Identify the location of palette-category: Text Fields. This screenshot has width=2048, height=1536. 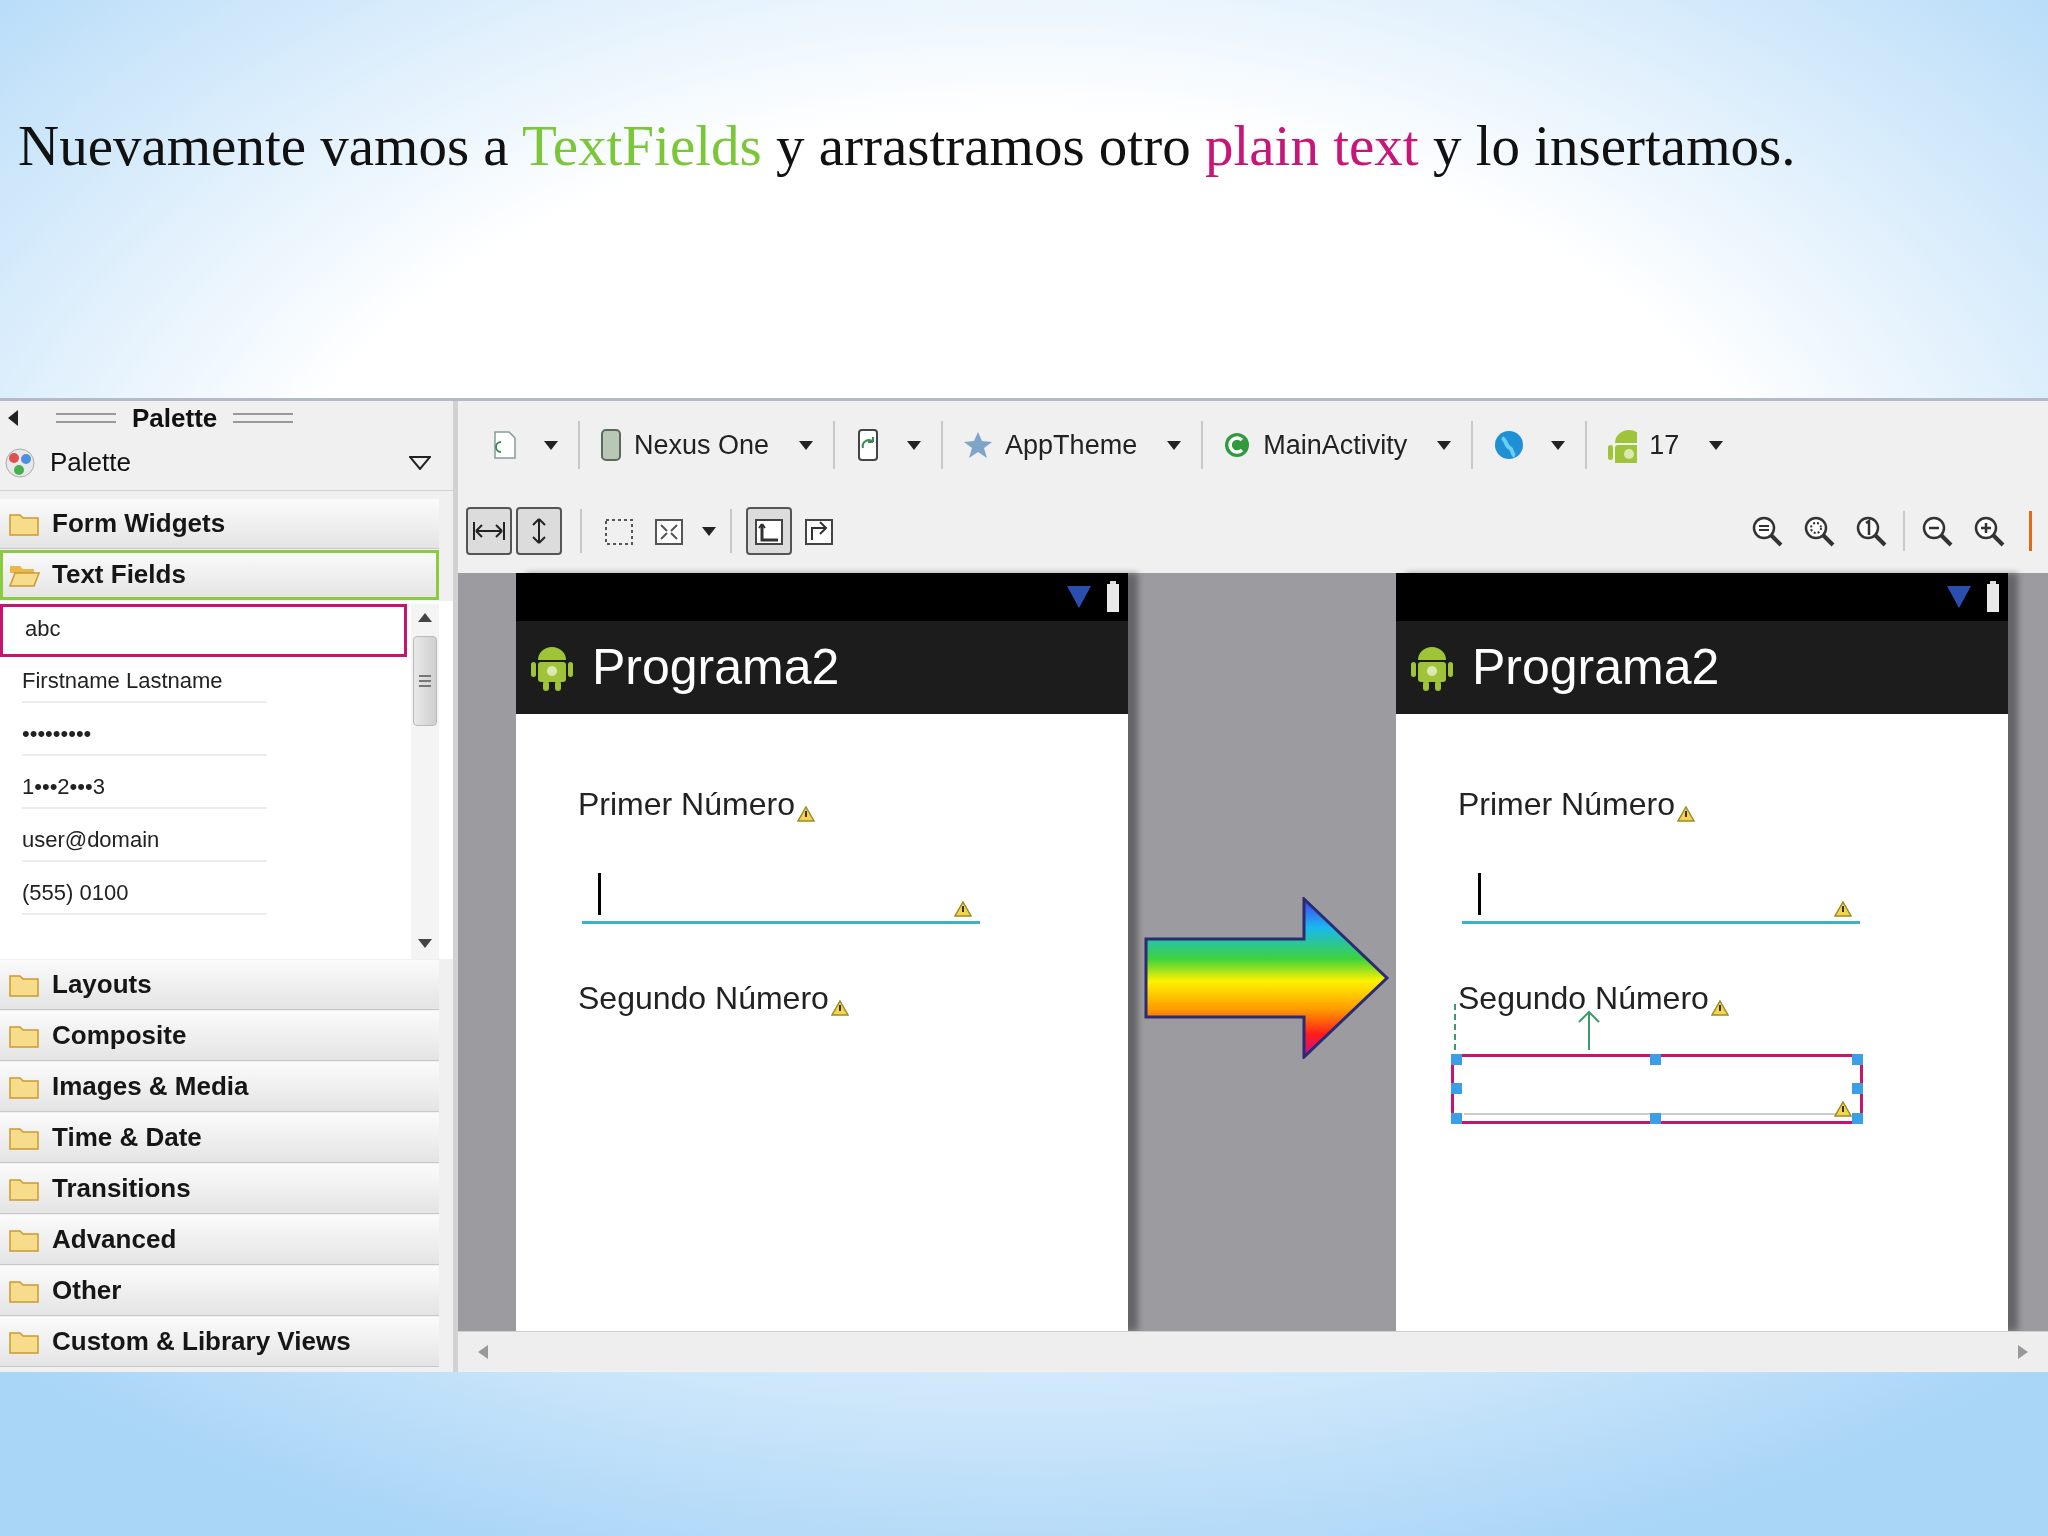
(219, 575).